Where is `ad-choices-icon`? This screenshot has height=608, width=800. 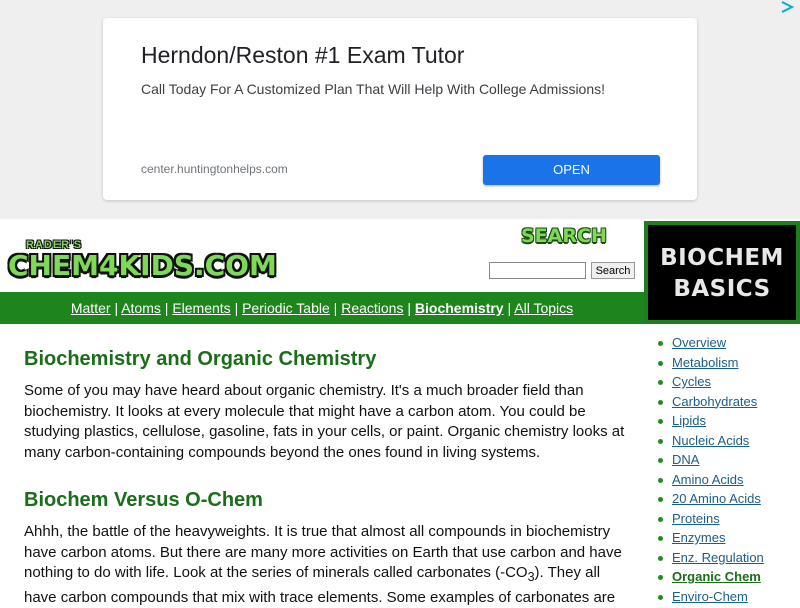 ad-choices-icon is located at coordinates (787, 7).